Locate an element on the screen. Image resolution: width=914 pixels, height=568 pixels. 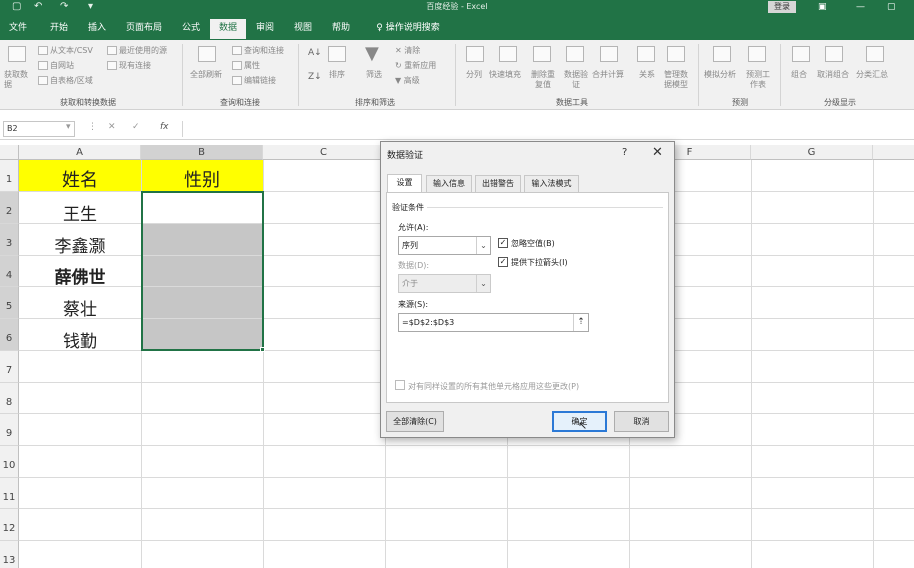
row-header: 2 is located at coordinates (9, 208).